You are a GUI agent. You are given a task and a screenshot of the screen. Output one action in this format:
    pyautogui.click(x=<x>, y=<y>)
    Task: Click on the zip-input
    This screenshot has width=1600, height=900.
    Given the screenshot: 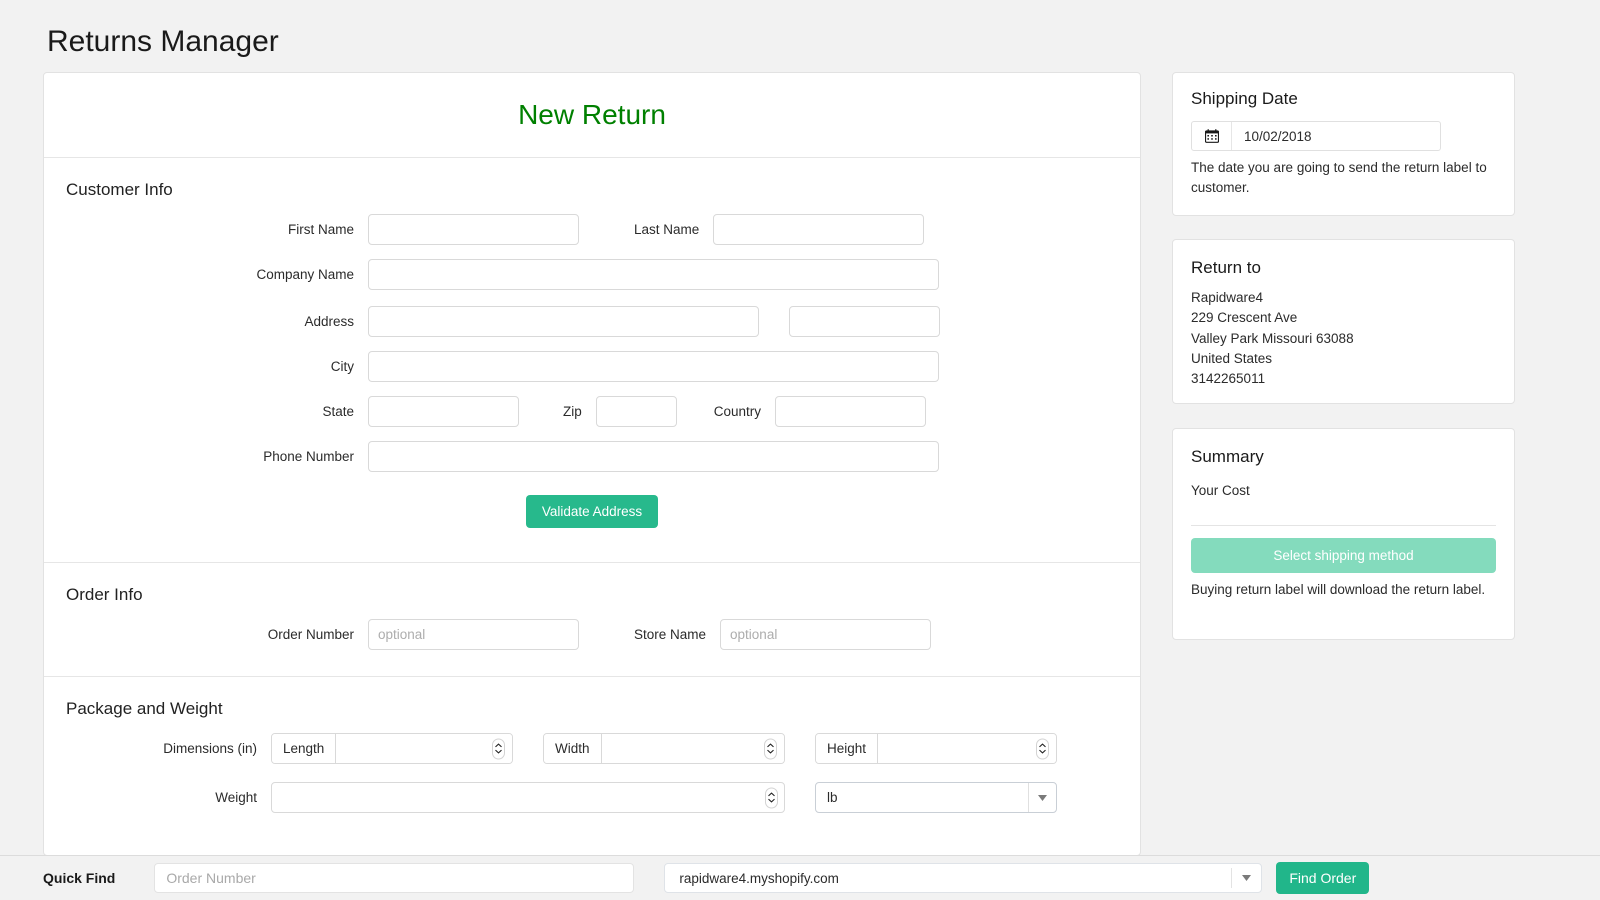 What is the action you would take?
    pyautogui.click(x=636, y=411)
    